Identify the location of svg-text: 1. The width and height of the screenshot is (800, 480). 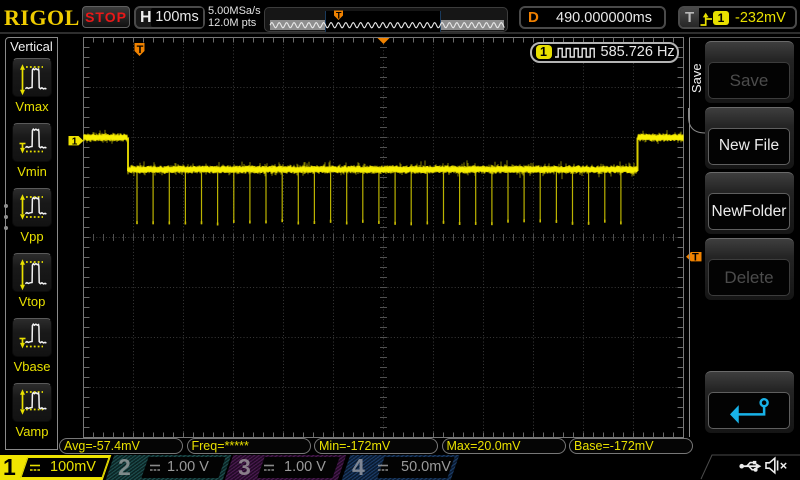
(75, 141).